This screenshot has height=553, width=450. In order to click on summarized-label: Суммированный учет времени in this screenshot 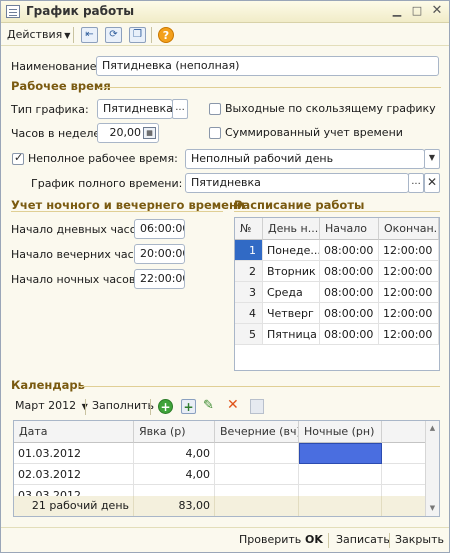, I will do `click(314, 132)`.